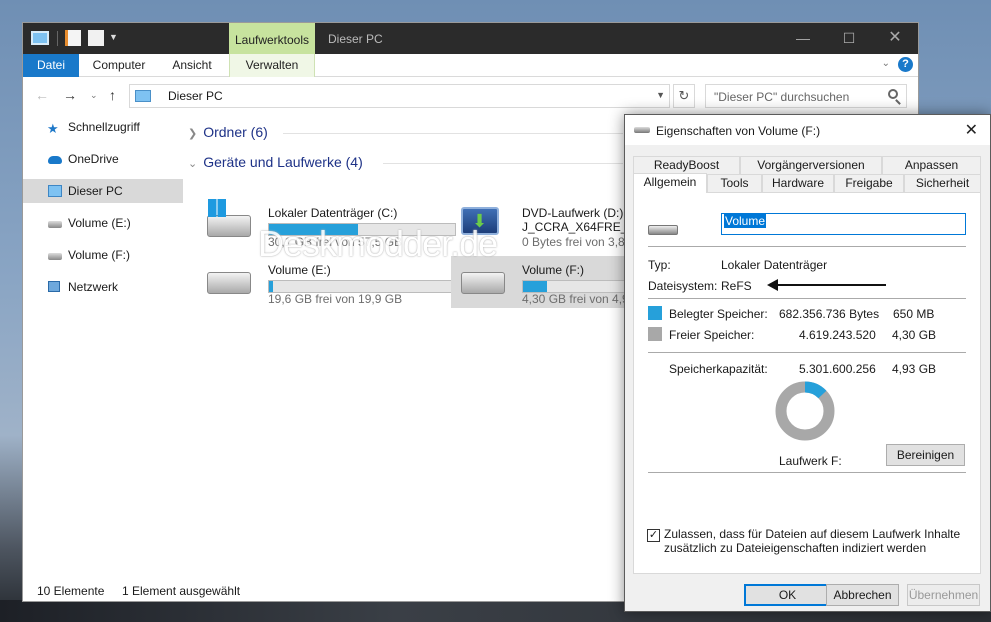 The width and height of the screenshot is (991, 622). I want to click on chevron-right-icon: ❯, so click(193, 134).